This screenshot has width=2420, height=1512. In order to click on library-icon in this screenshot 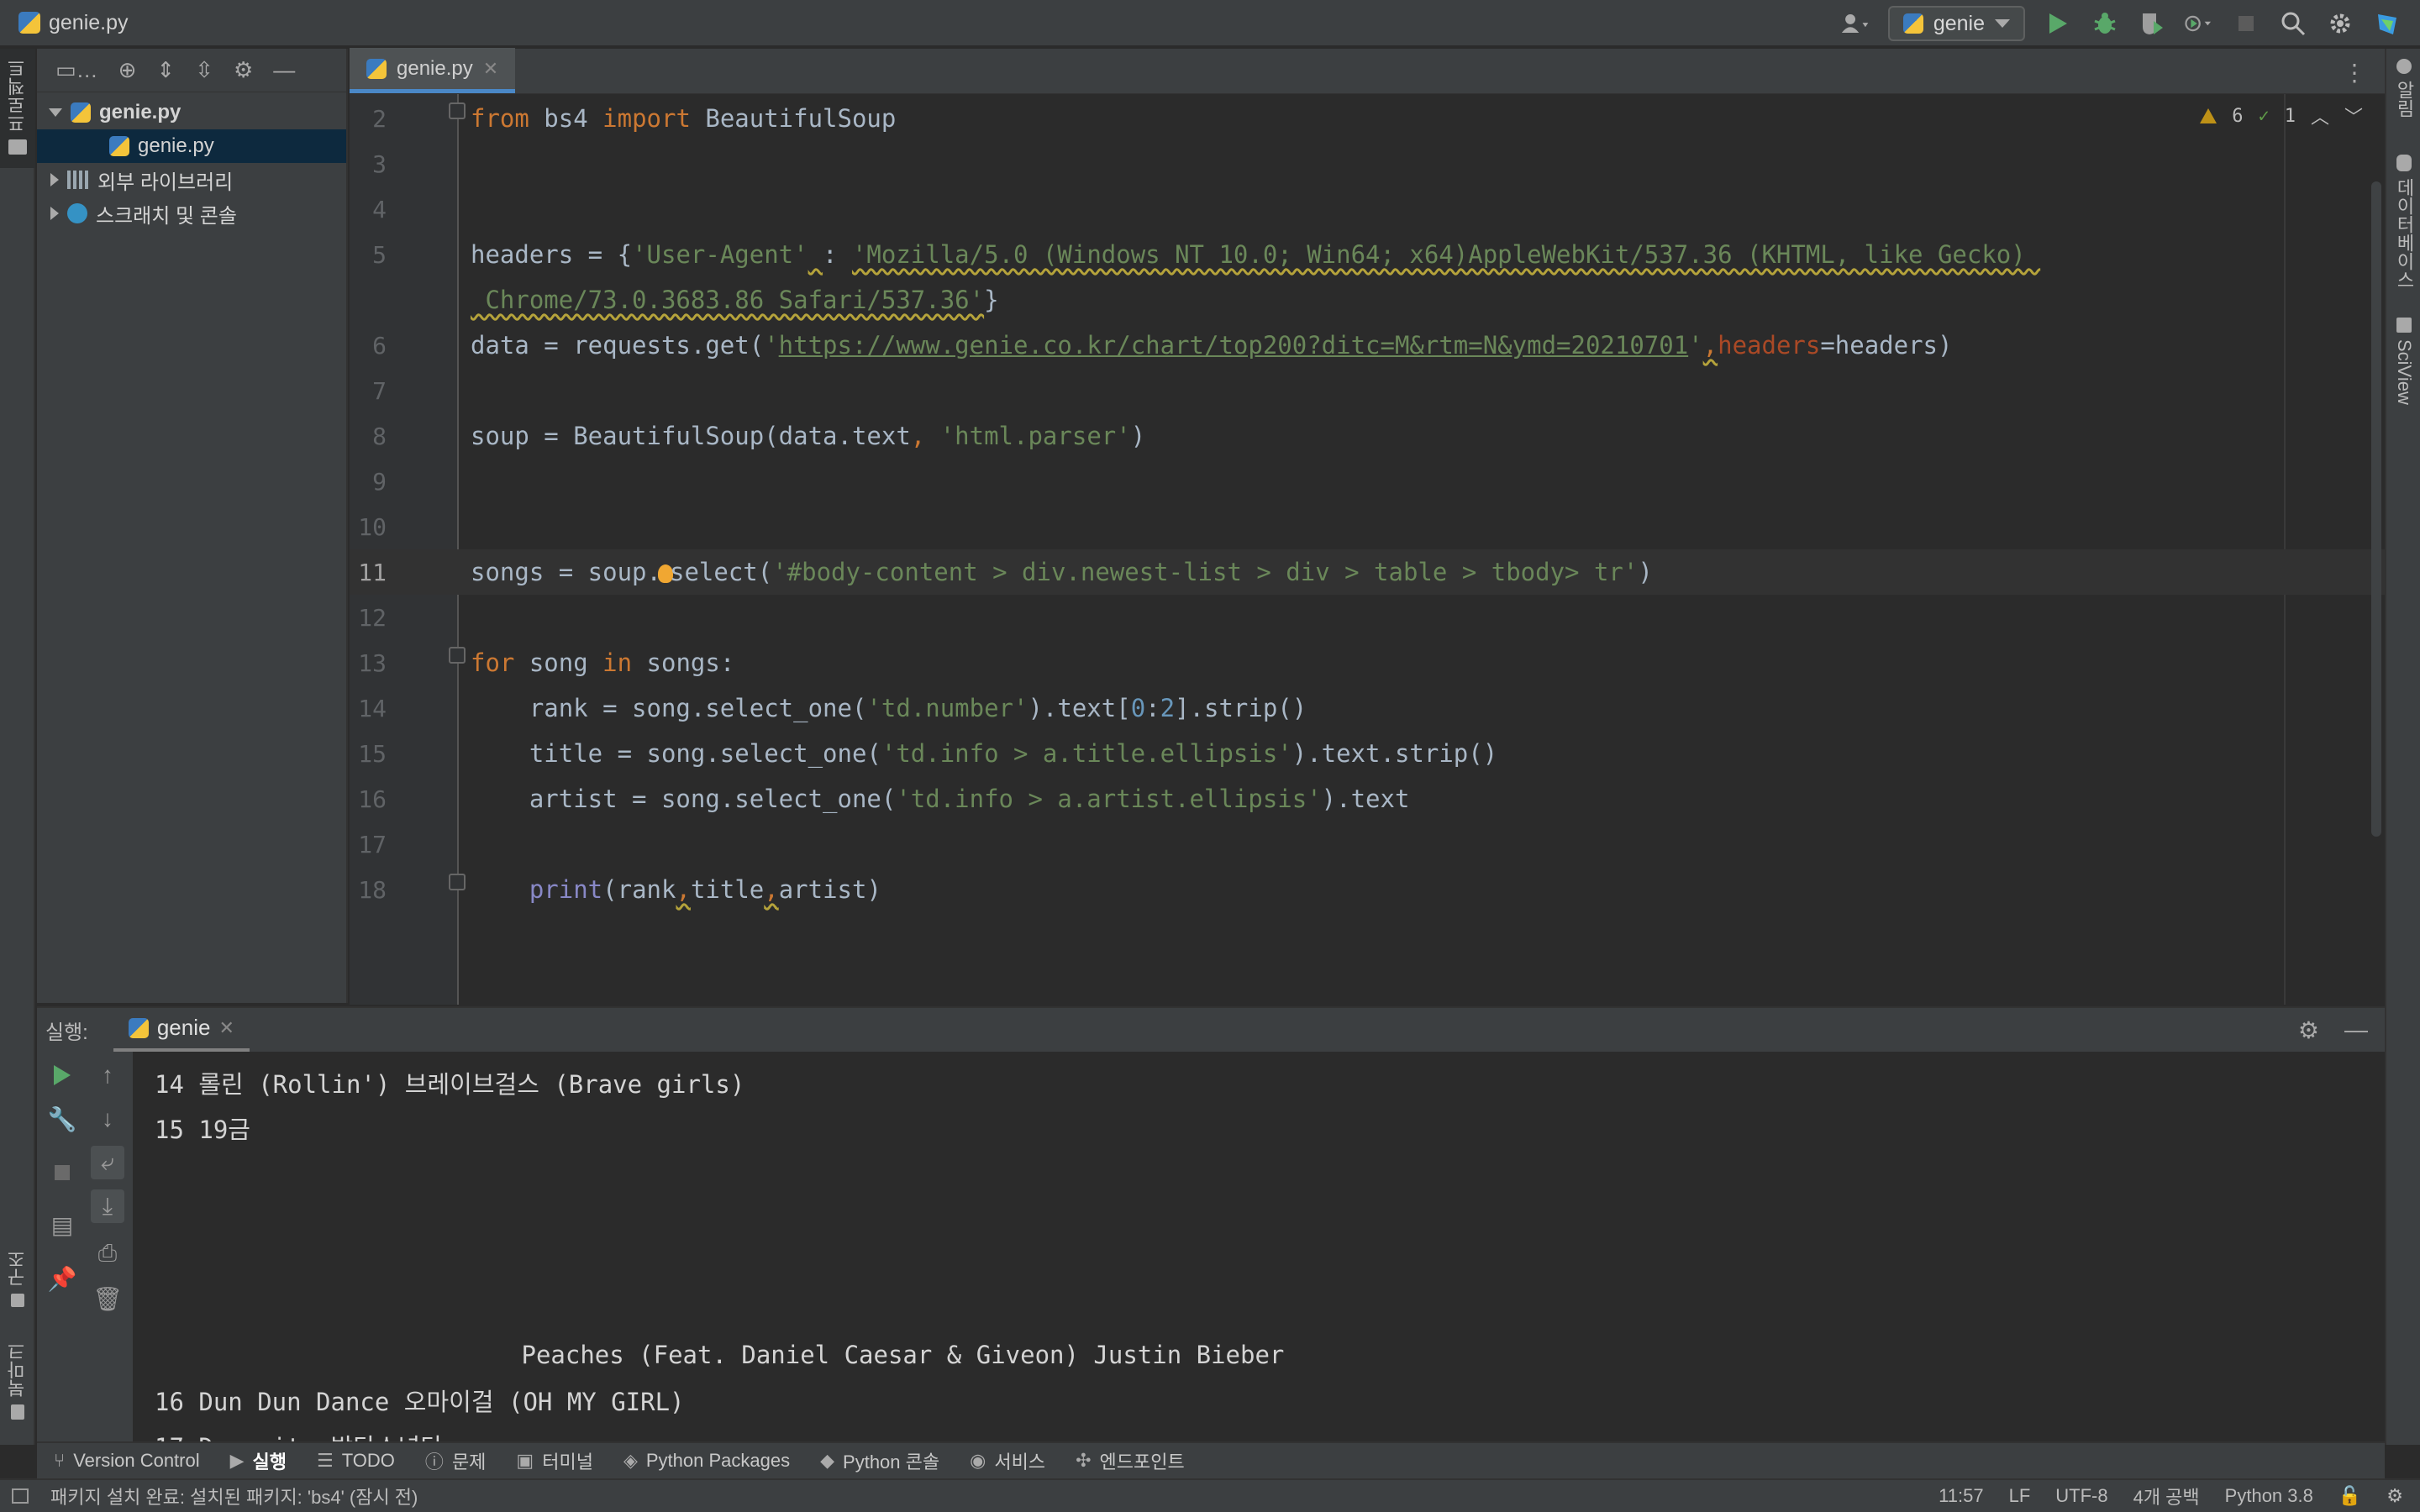, I will do `click(78, 180)`.